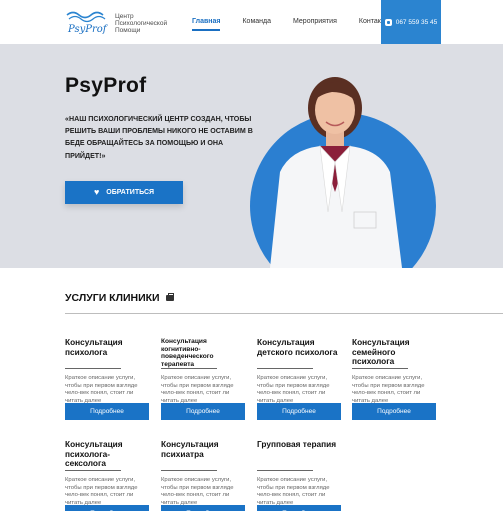  I want to click on logo-waves-icon: PsyProf, so click(87, 23).